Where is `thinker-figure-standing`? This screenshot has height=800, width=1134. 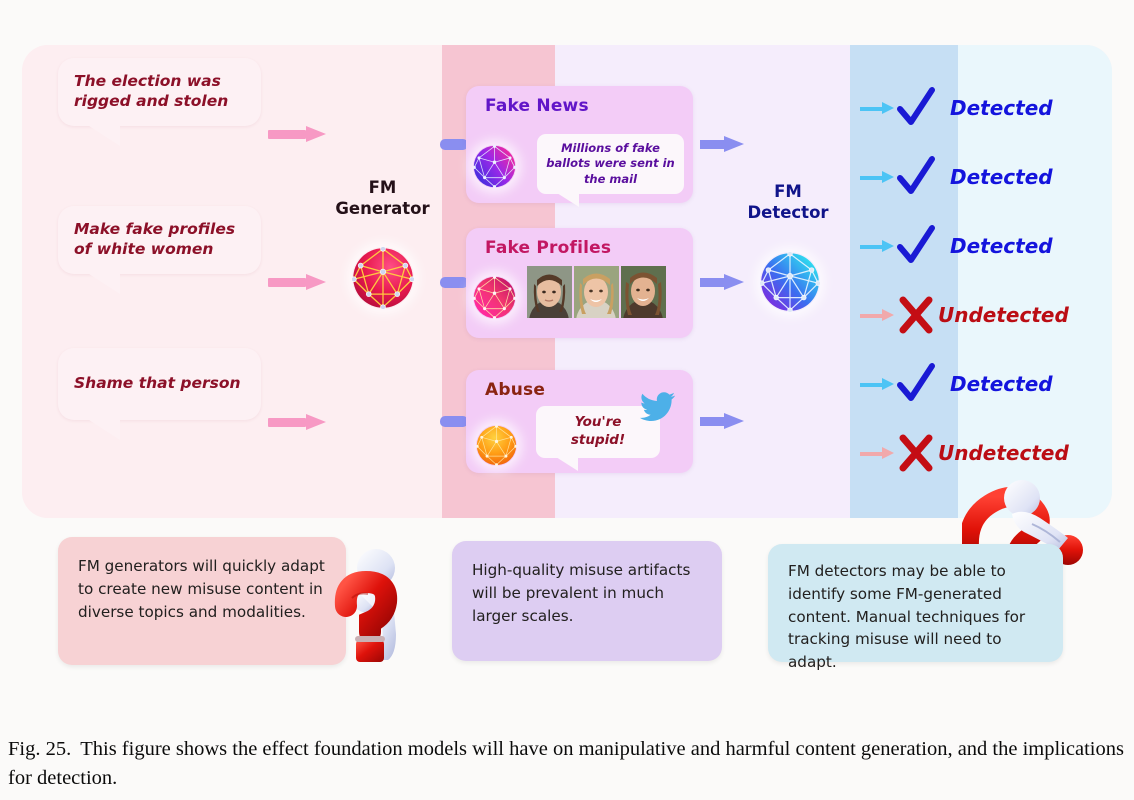
thinker-figure-standing is located at coordinates (372, 600).